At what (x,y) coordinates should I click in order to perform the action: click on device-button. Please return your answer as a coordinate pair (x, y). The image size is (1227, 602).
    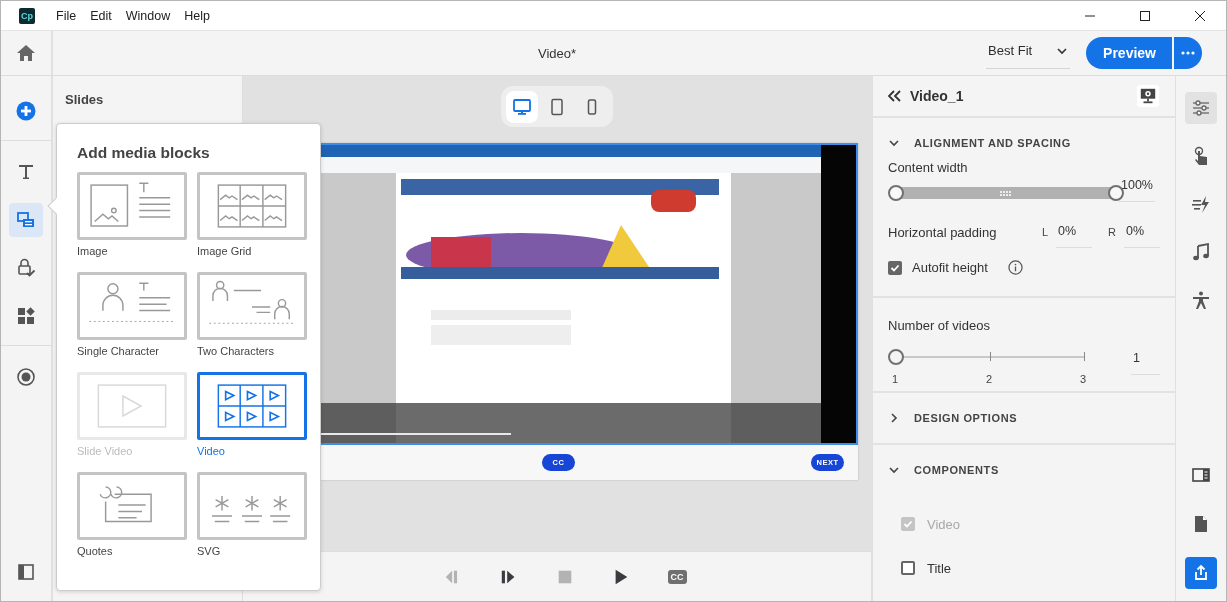
    Looking at the image, I should click on (522, 106).